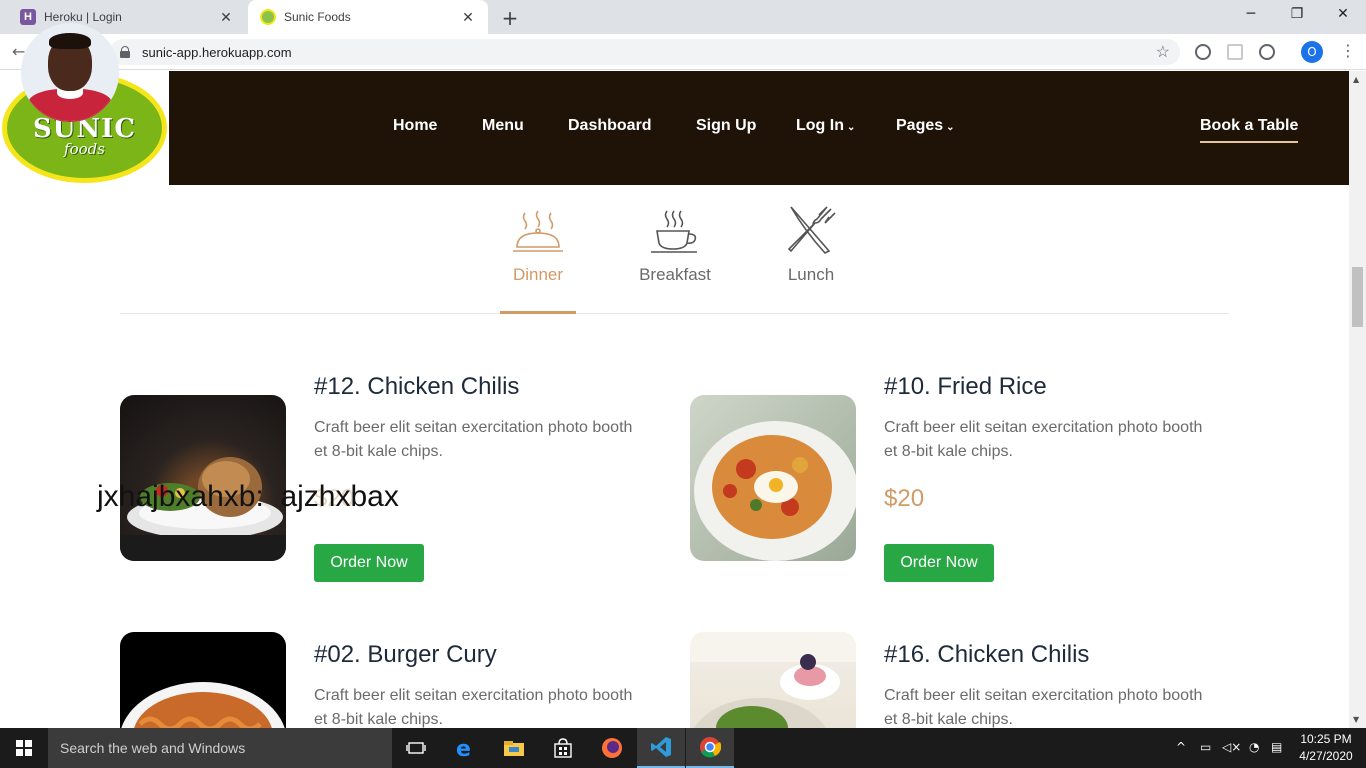  What do you see at coordinates (1181, 747) in the screenshot?
I see `tray-chevron-up-icon: ^` at bounding box center [1181, 747].